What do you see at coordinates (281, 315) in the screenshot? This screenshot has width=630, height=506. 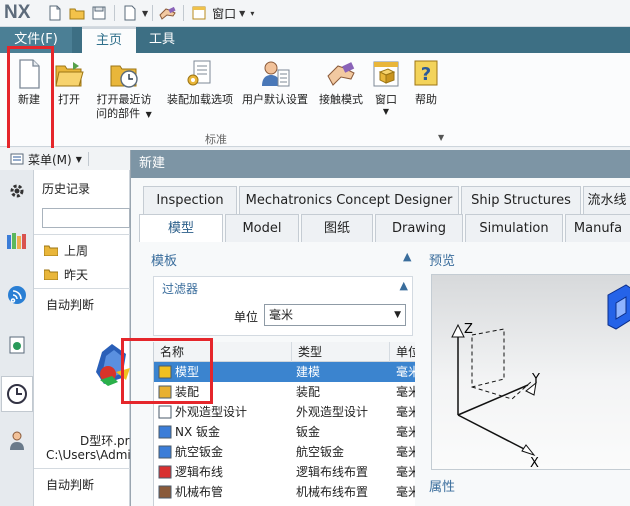 I see `unit-select-value: 毫米` at bounding box center [281, 315].